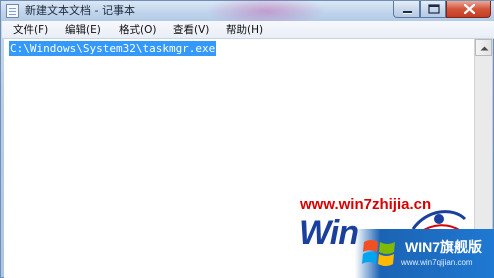 This screenshot has width=494, height=278. What do you see at coordinates (83, 30) in the screenshot?
I see `menu-edit: 编辑(E)` at bounding box center [83, 30].